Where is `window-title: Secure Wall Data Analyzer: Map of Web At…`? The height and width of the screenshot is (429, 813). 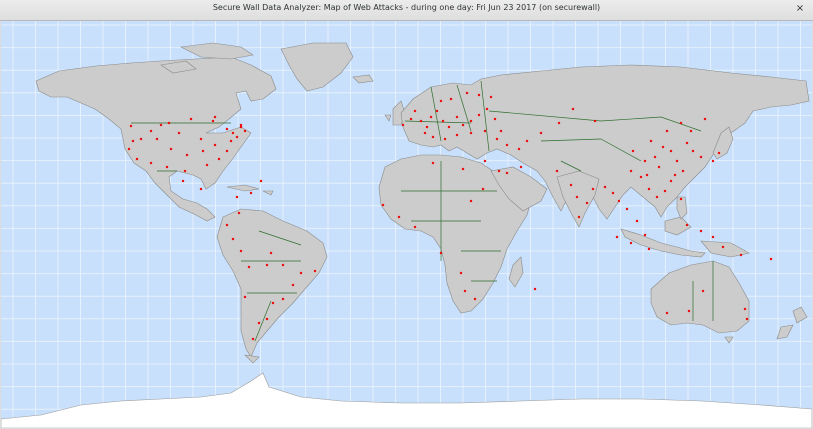
window-title: Secure Wall Data Analyzer: Map of Web At… is located at coordinates (406, 7).